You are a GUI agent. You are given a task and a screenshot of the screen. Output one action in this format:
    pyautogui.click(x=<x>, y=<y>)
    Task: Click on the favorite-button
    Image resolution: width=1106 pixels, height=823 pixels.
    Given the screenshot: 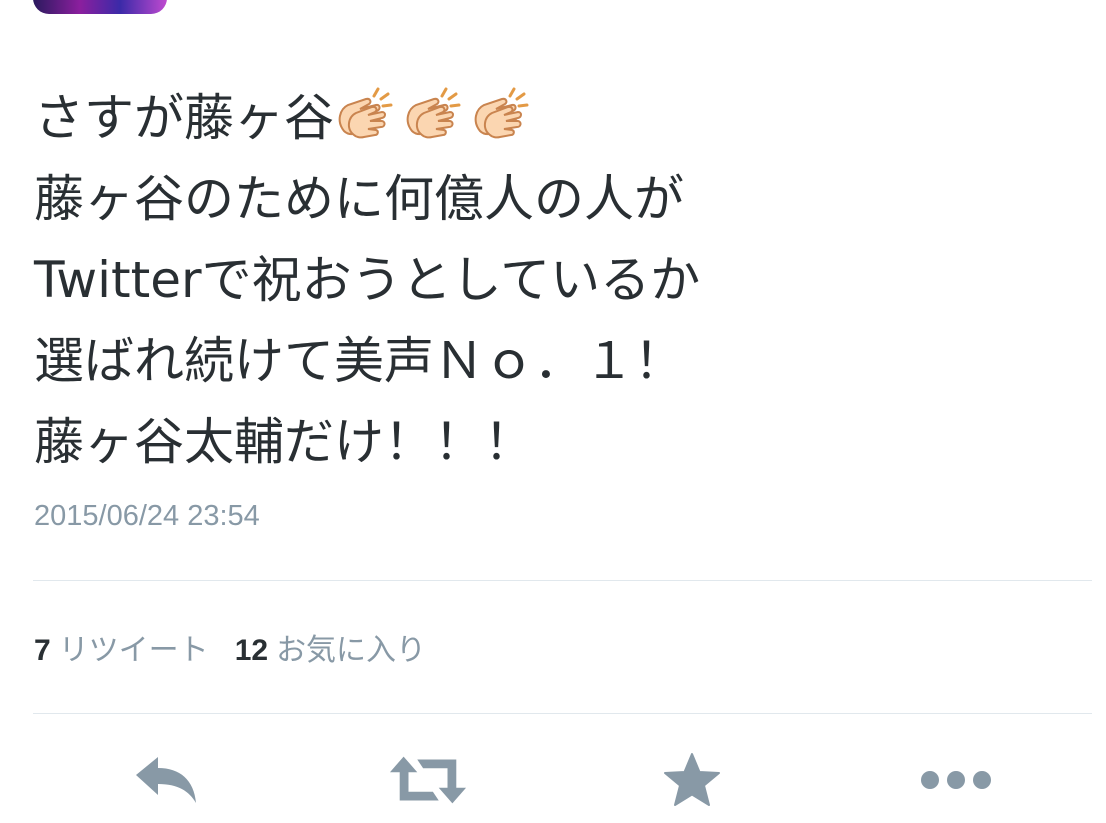 What is the action you would take?
    pyautogui.click(x=692, y=780)
    